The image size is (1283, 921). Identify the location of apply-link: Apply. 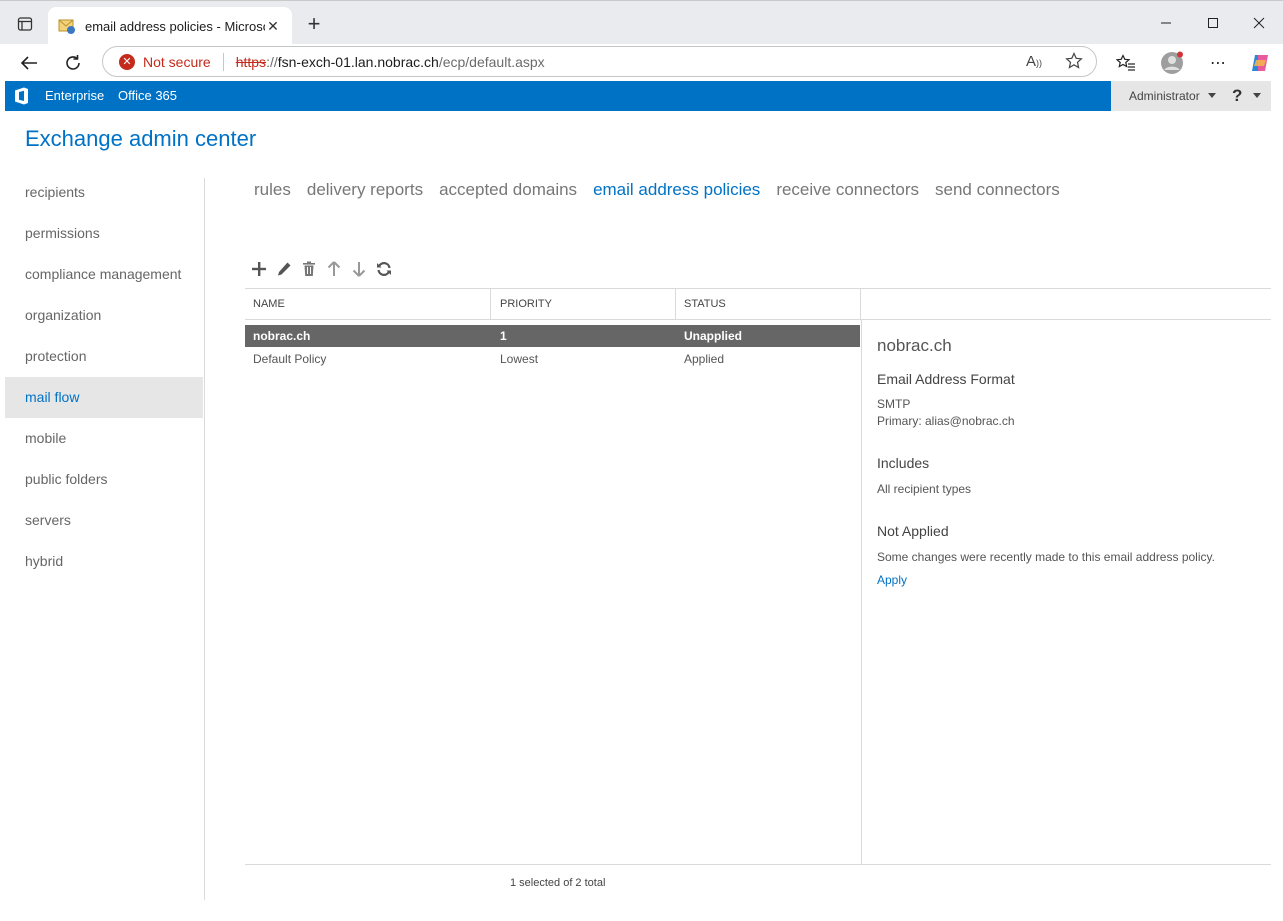
(892, 580).